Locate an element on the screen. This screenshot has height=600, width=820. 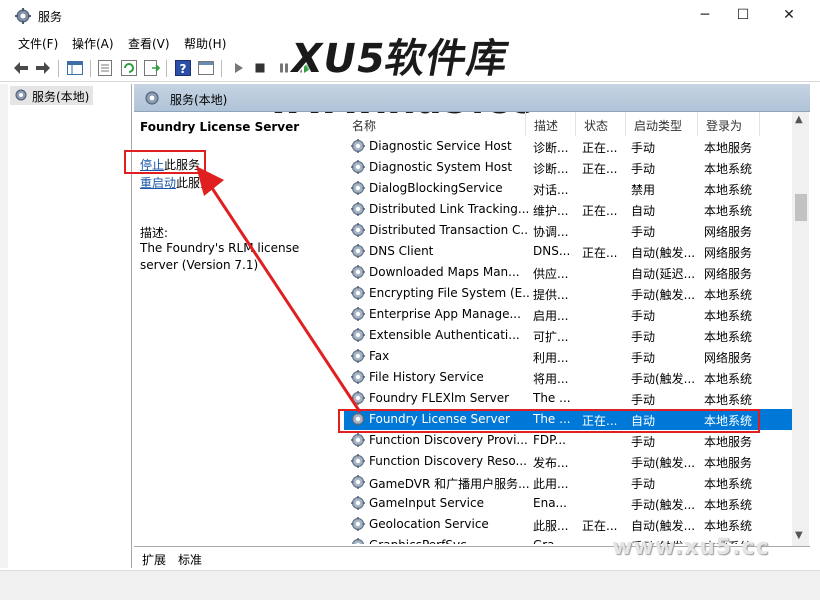
annotation-arrow is located at coordinates (279, 289).